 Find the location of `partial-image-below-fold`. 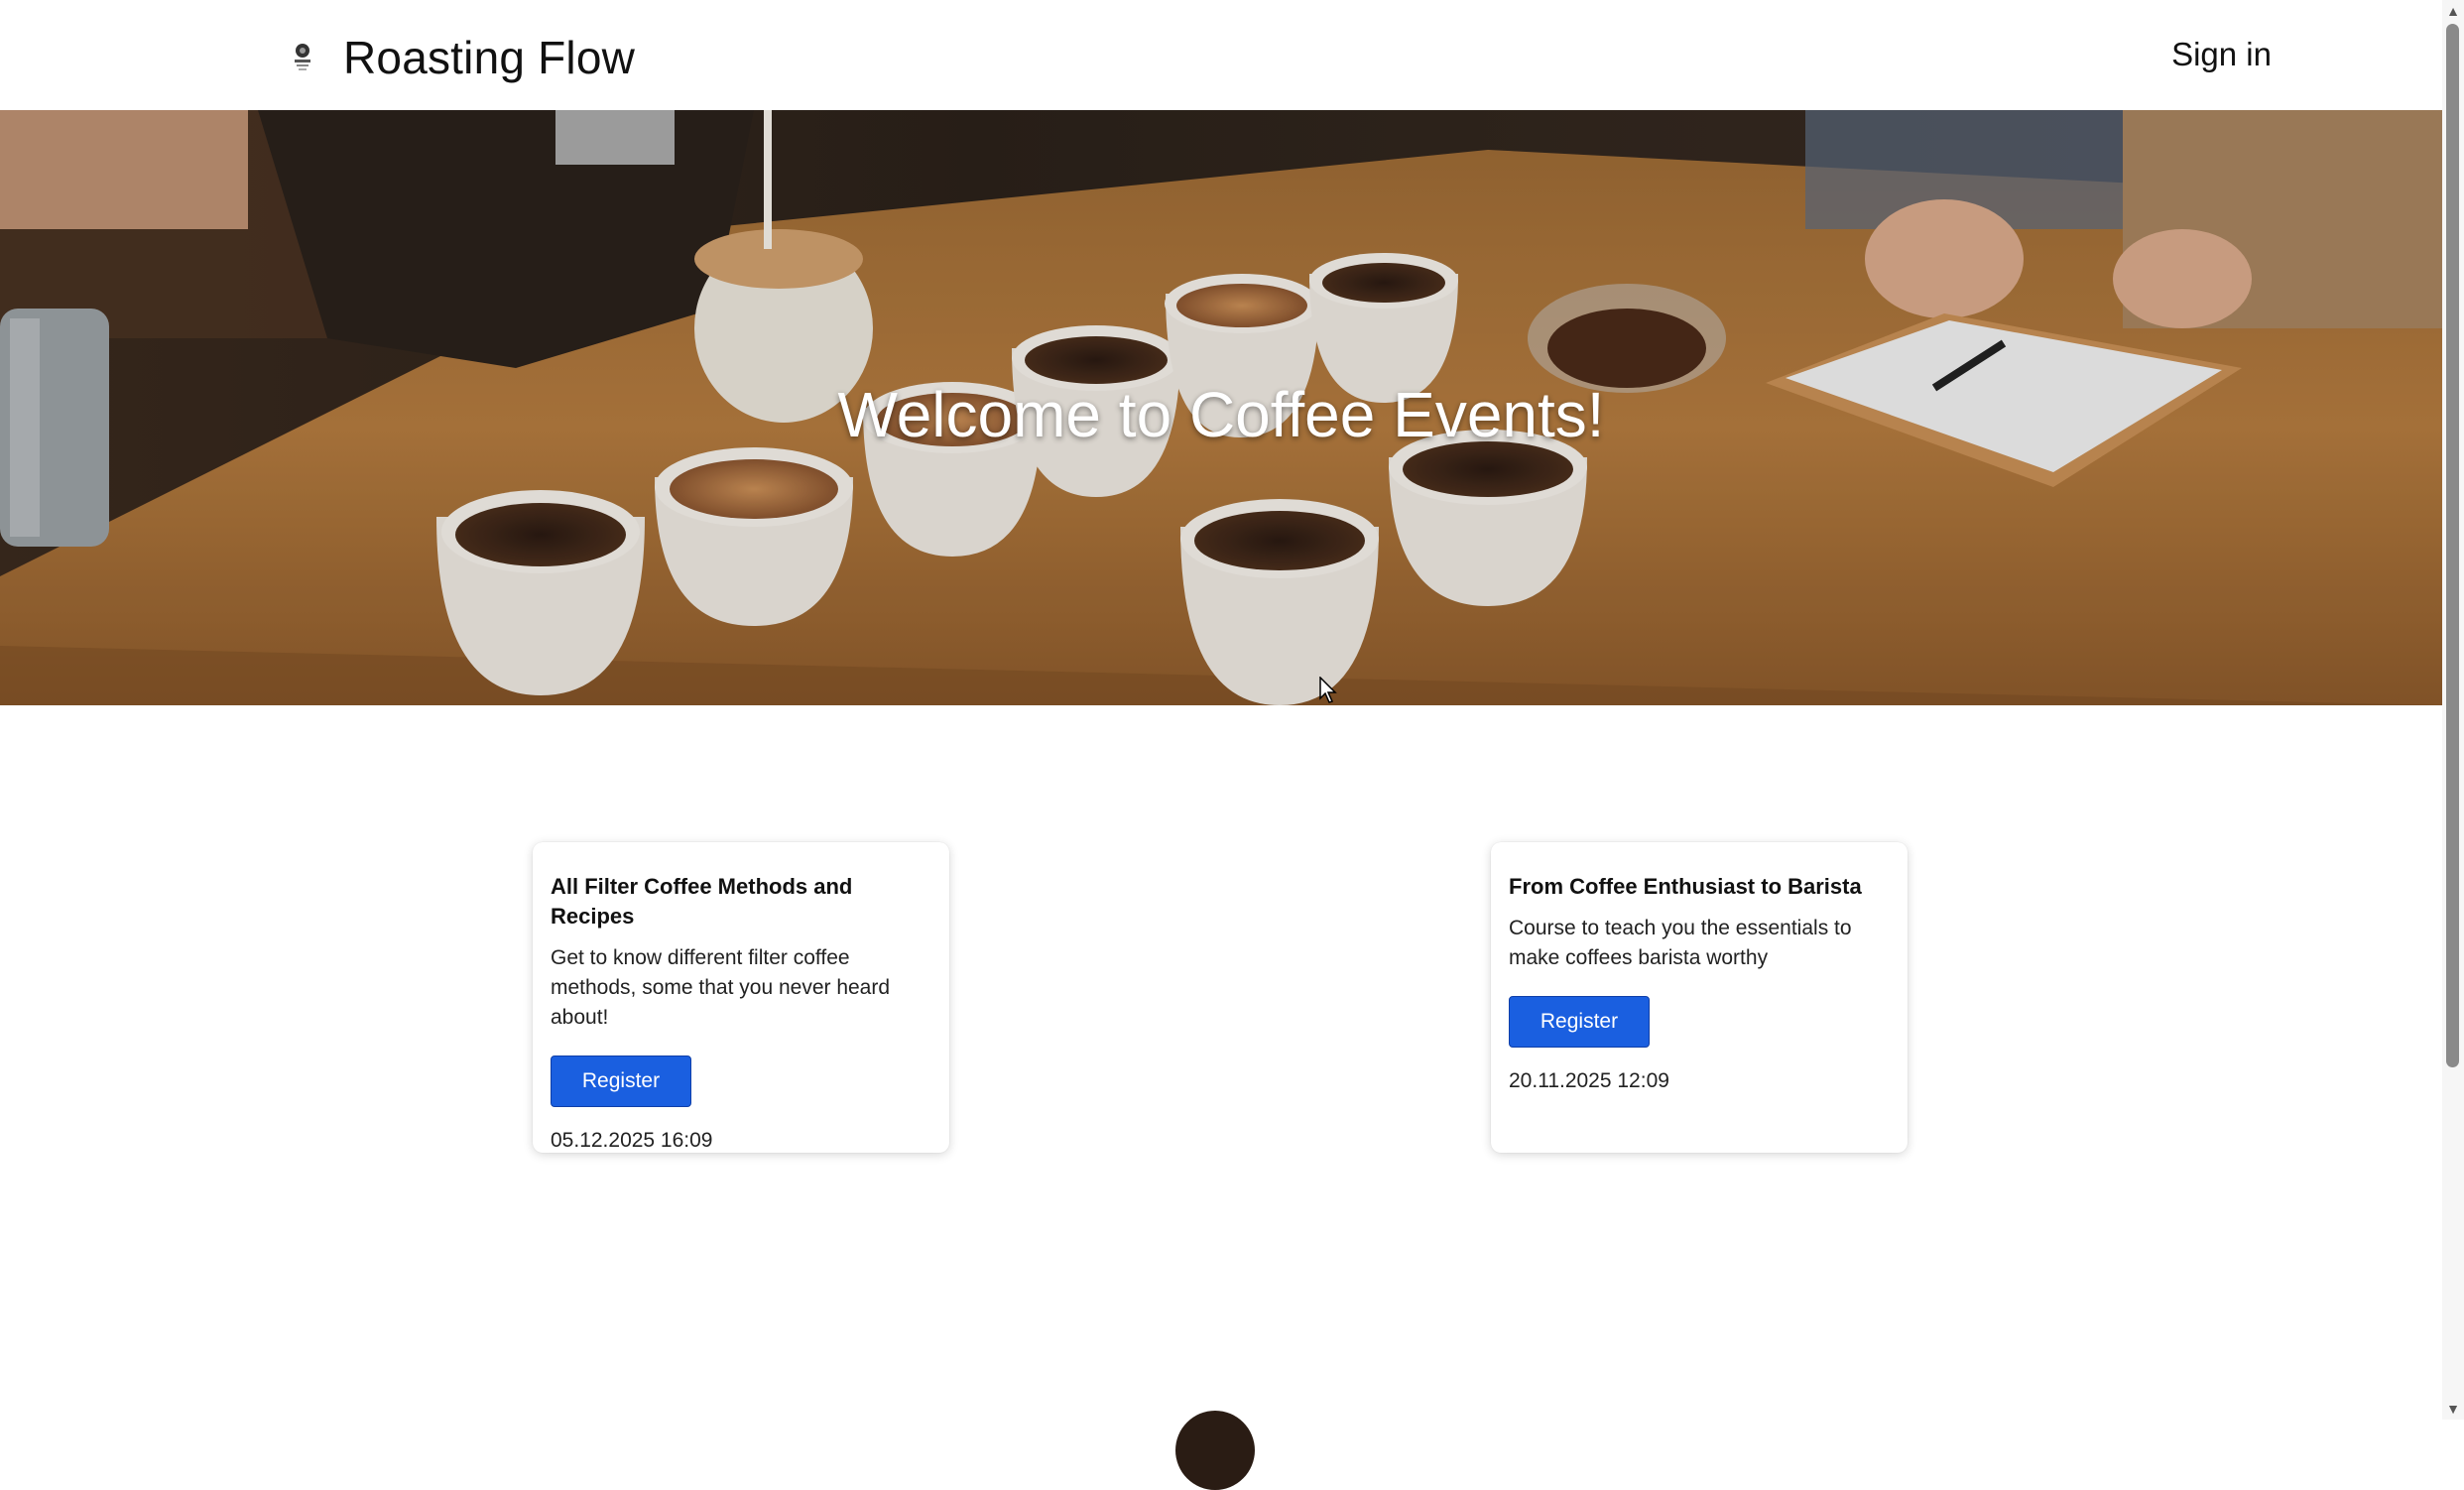

partial-image-below-fold is located at coordinates (1215, 1450).